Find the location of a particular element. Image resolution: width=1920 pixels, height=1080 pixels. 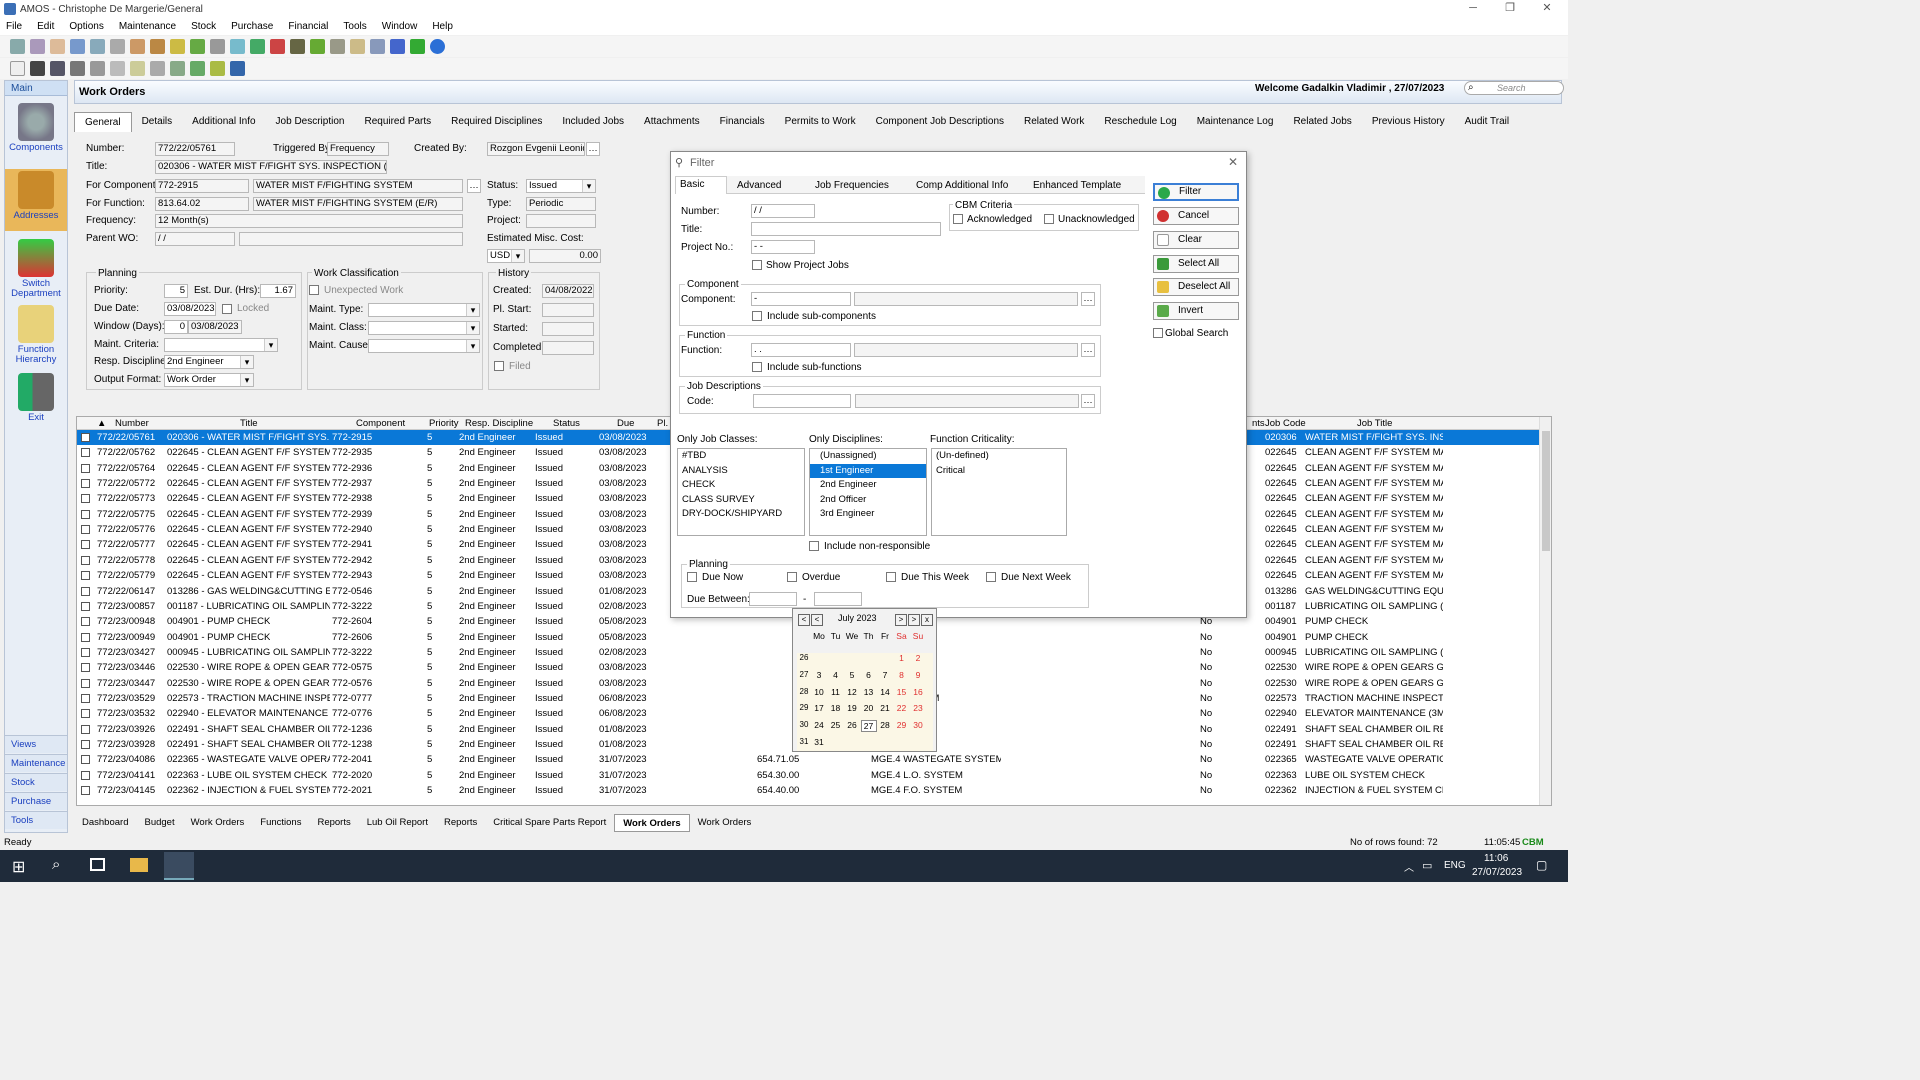

maint-criteria-select is located at coordinates (221, 345).